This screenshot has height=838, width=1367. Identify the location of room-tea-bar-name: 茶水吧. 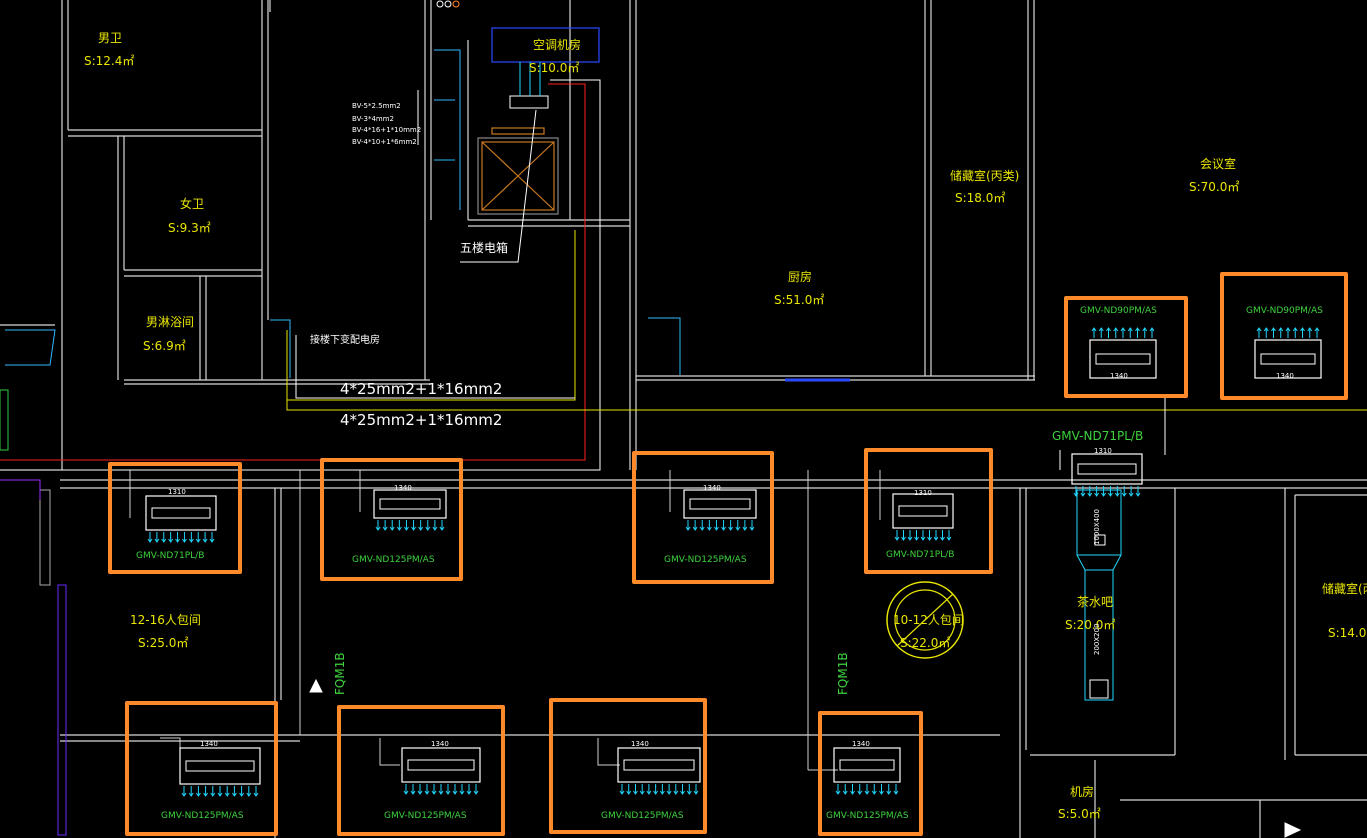
(1095, 602).